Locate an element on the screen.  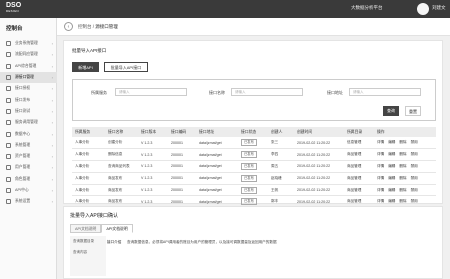
actions-cell: 详情 编辑 删除 禁用 is located at coordinates (405, 178).